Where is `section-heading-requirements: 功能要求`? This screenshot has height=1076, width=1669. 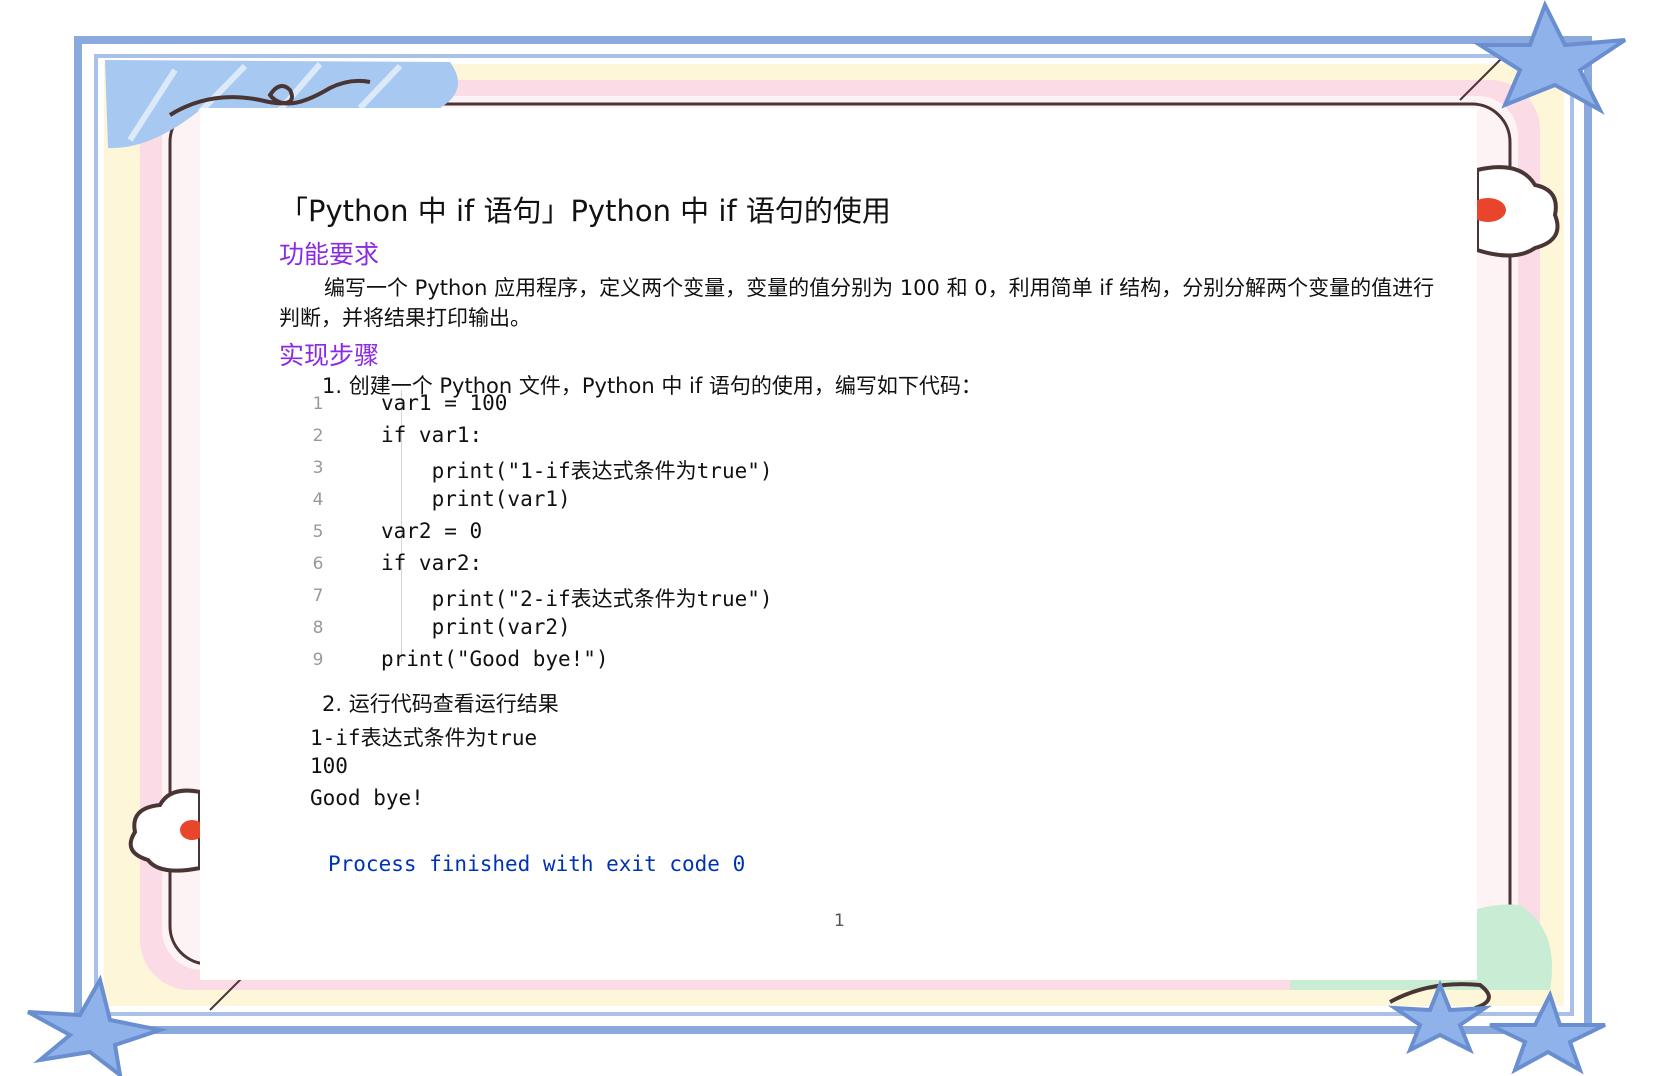 section-heading-requirements: 功能要求 is located at coordinates (329, 254).